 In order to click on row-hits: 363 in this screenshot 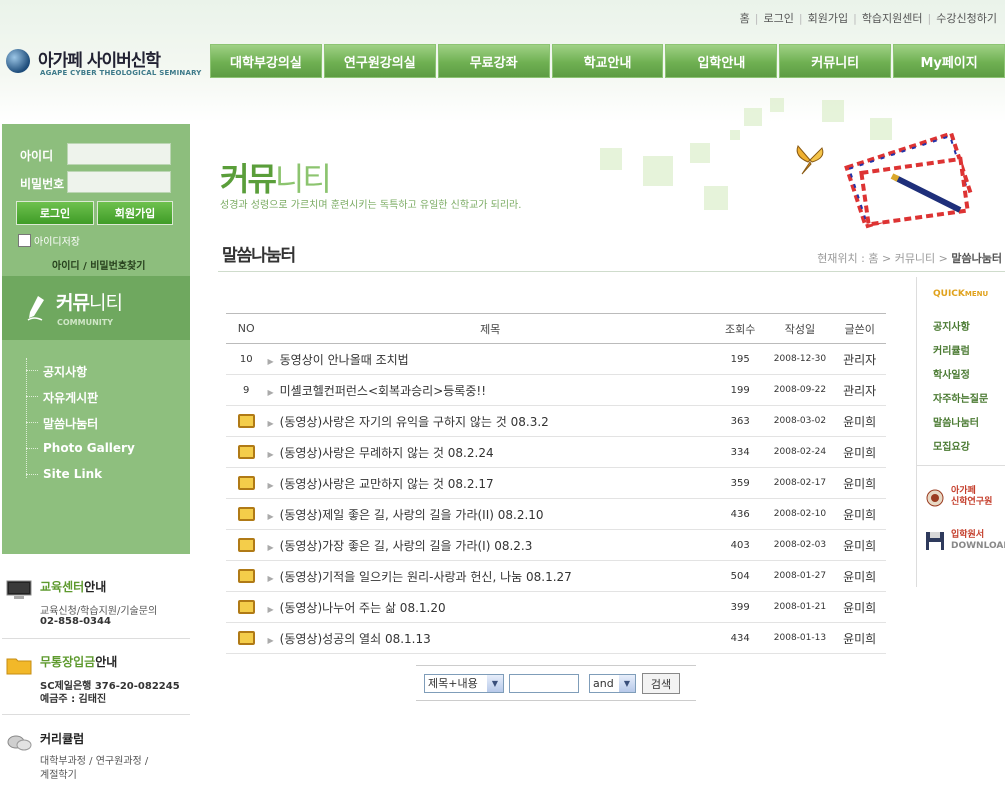, I will do `click(740, 421)`.